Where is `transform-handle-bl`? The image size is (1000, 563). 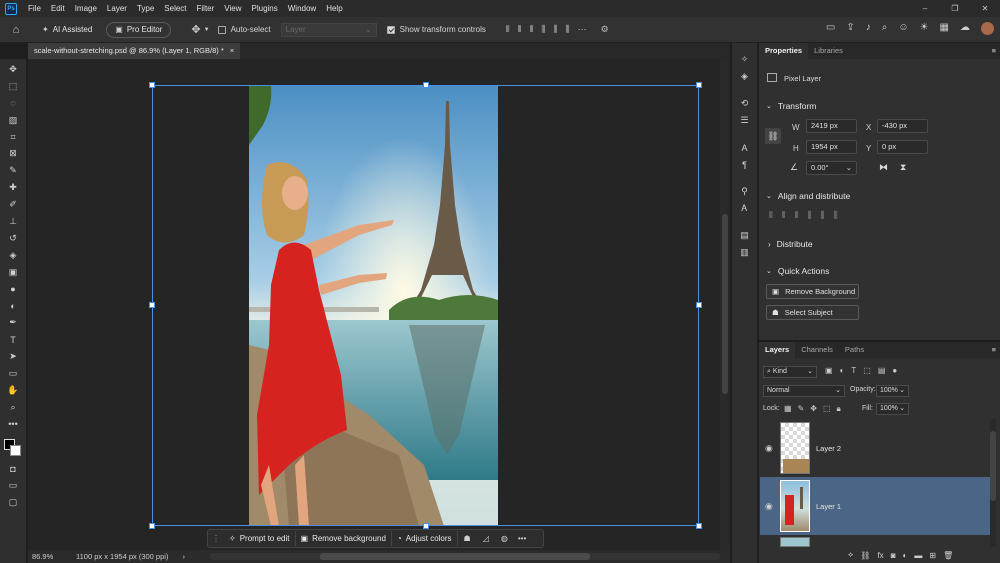 transform-handle-bl is located at coordinates (152, 526).